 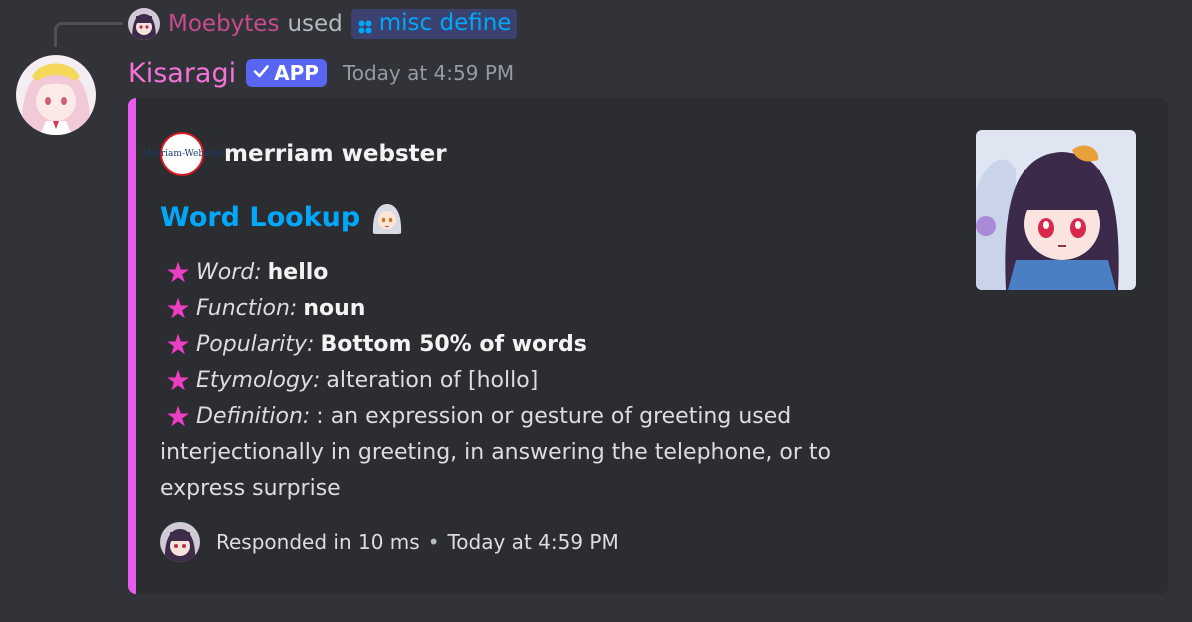 What do you see at coordinates (387, 217) in the screenshot?
I see `anime-girl-emoji-icon` at bounding box center [387, 217].